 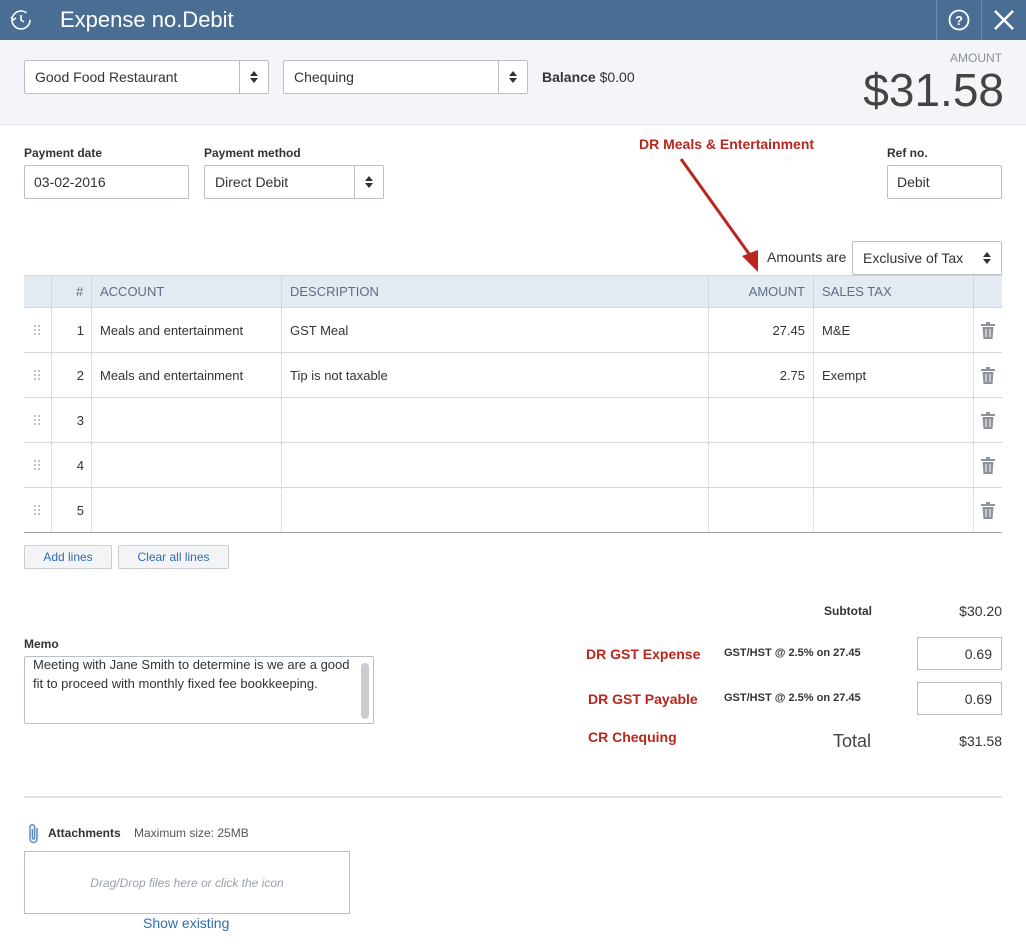 What do you see at coordinates (617, 77) in the screenshot?
I see `balance-value: $0.00` at bounding box center [617, 77].